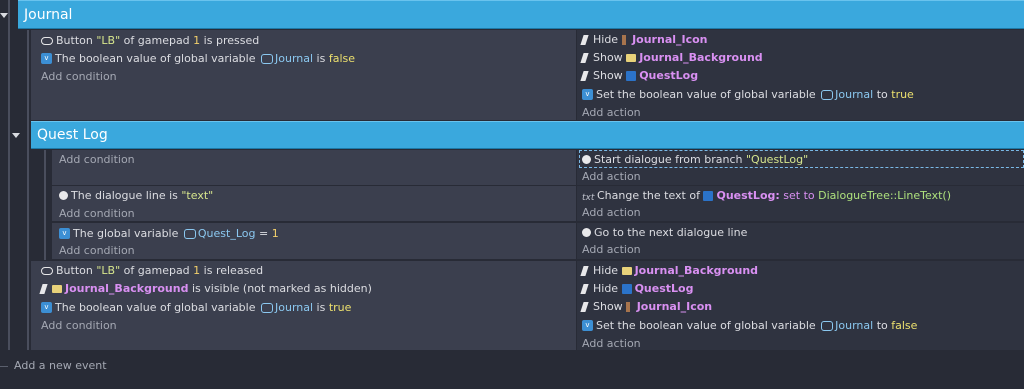  I want to click on event1-action-1: Hide Journal_Icon, so click(644, 39).